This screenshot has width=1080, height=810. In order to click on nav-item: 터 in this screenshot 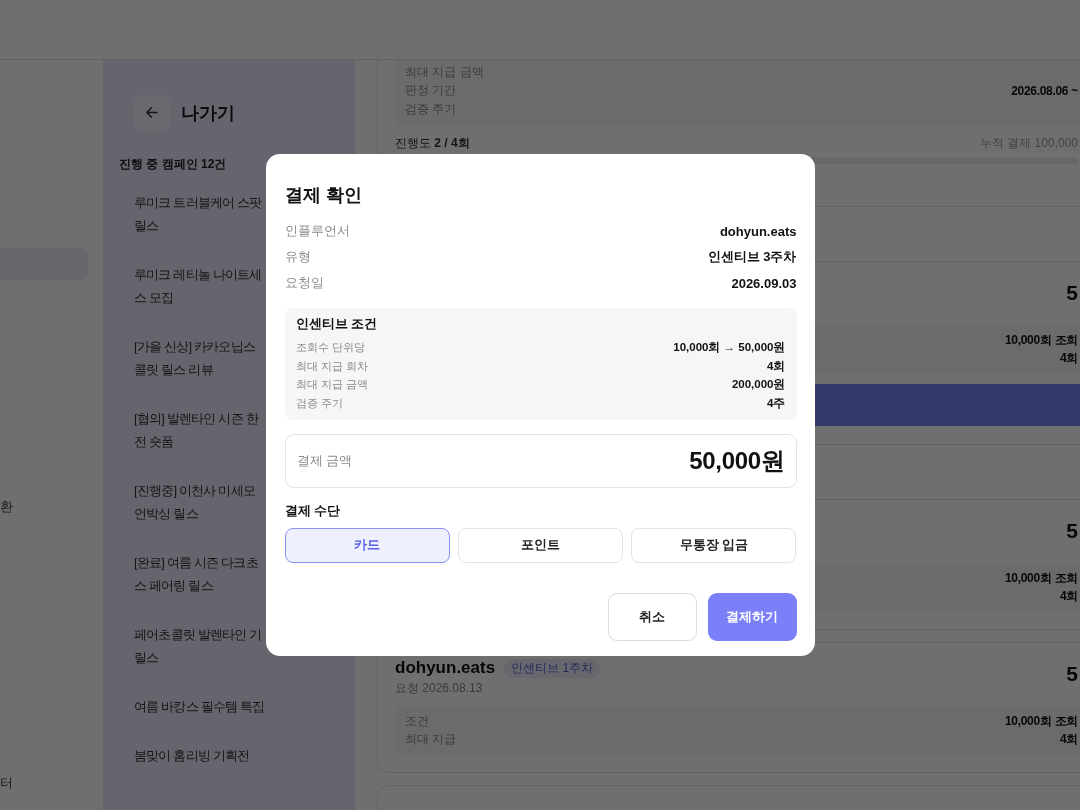, I will do `click(6, 783)`.